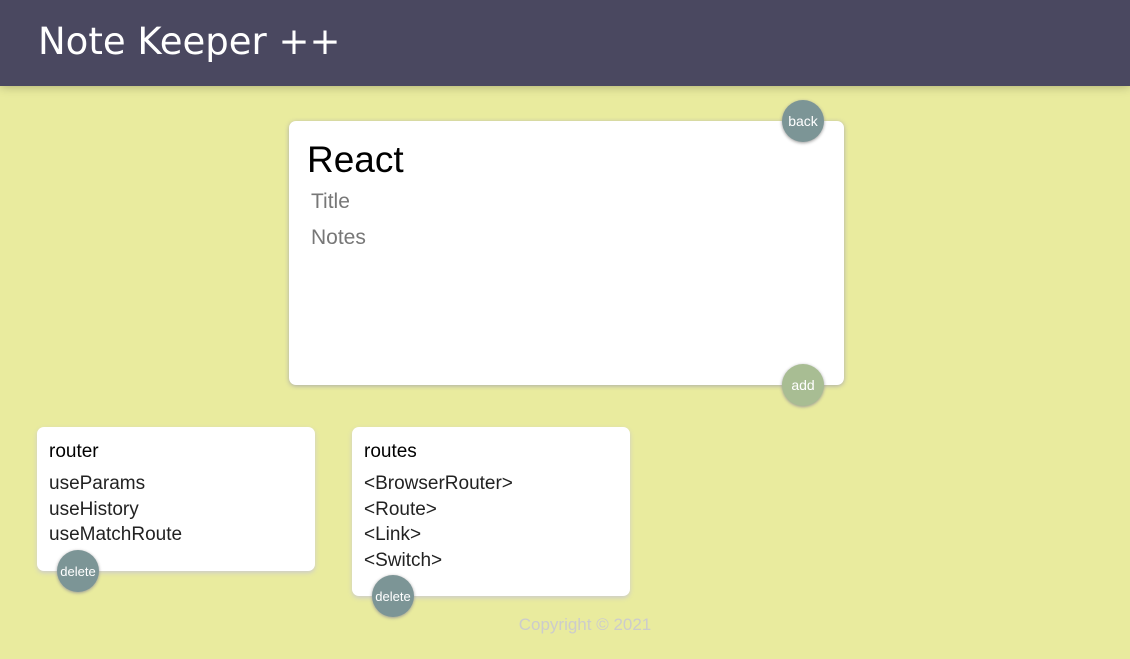  I want to click on notes-input, so click(561, 294).